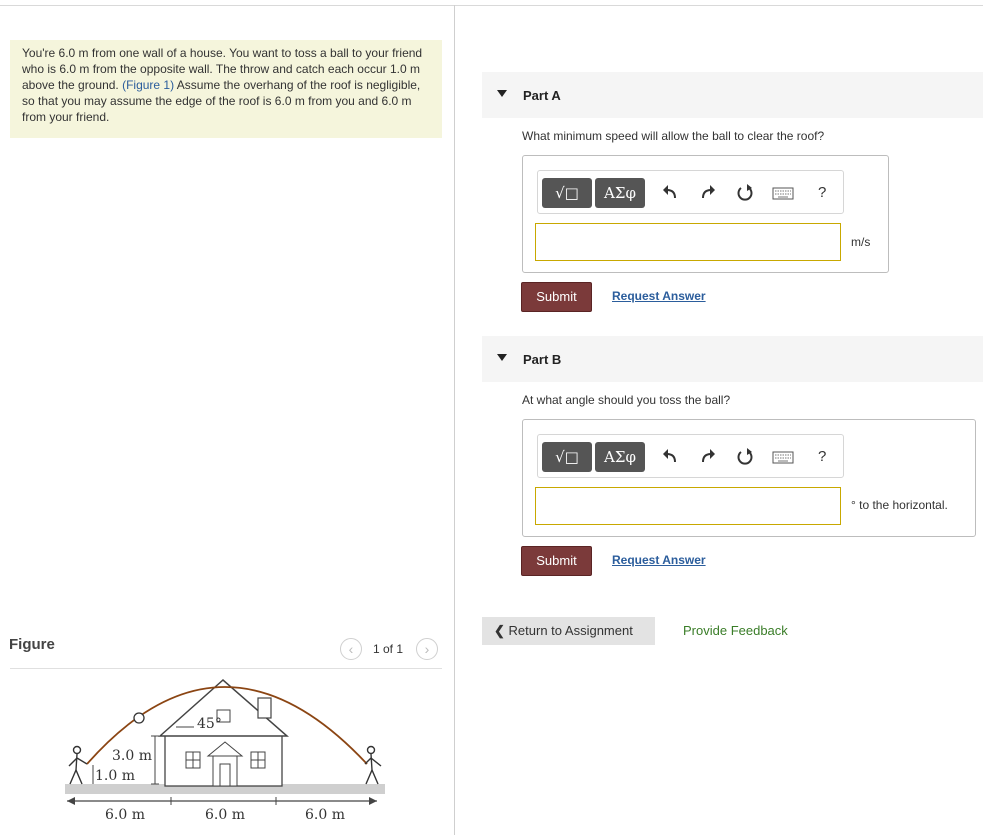 The image size is (983, 835). I want to click on return-to-assignment-button: ❮ Return to Assignment, so click(568, 631).